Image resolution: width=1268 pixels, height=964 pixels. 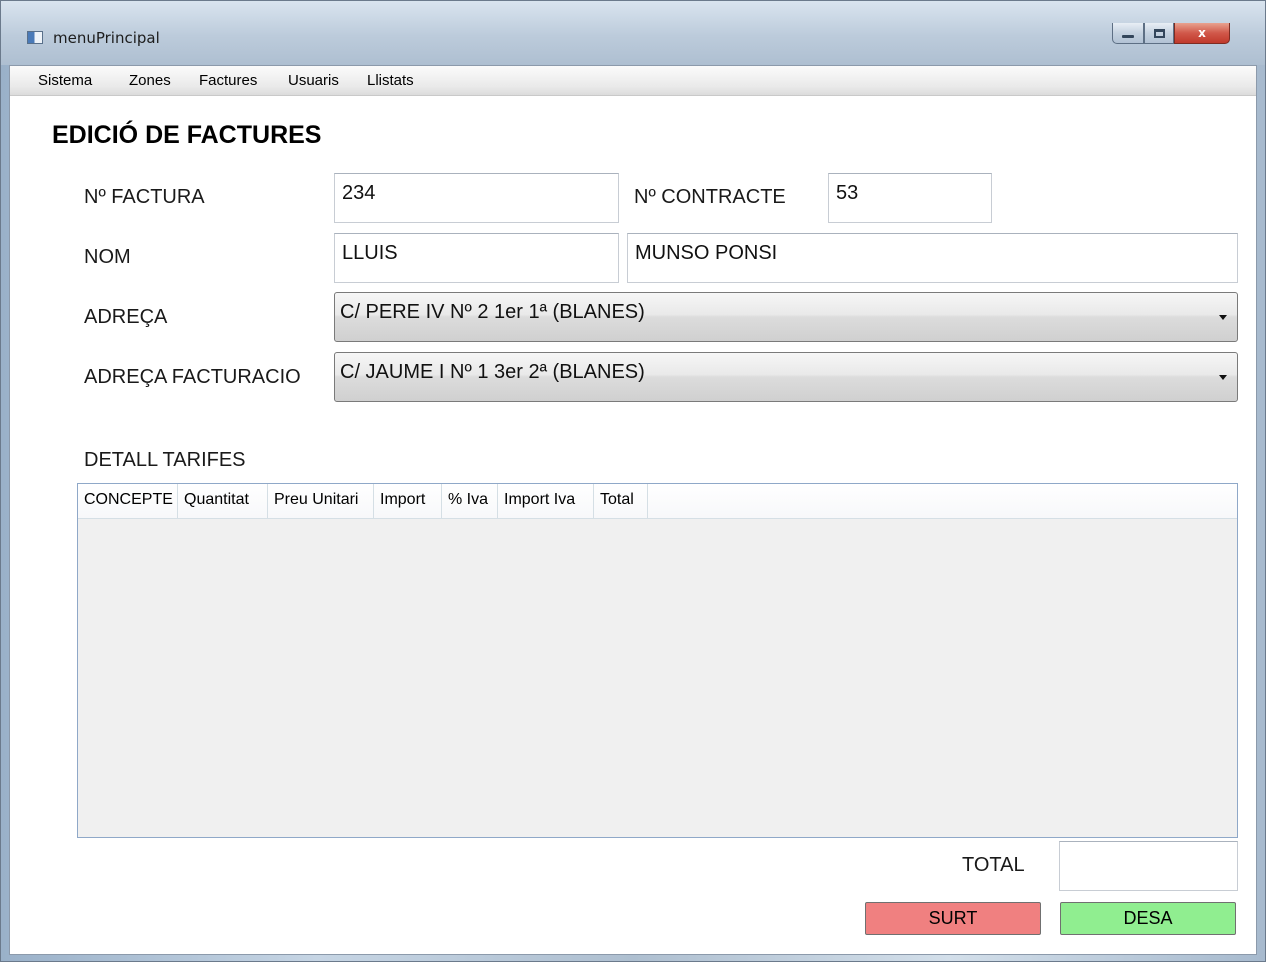 I want to click on minimize-button, so click(x=1128, y=33).